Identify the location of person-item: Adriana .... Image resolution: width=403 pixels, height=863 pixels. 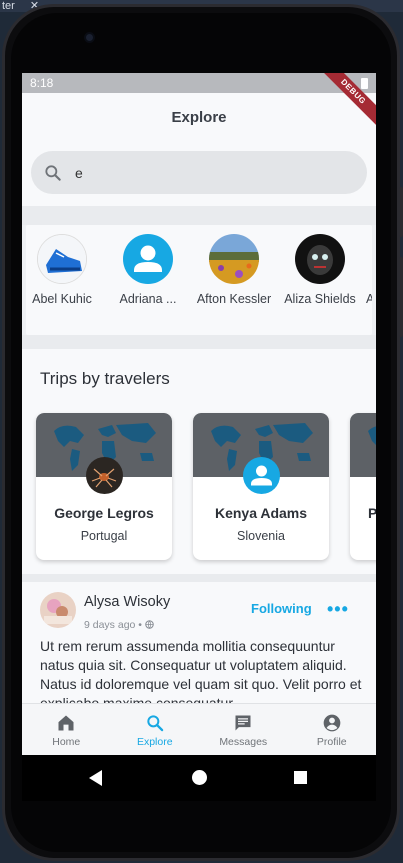
(148, 270).